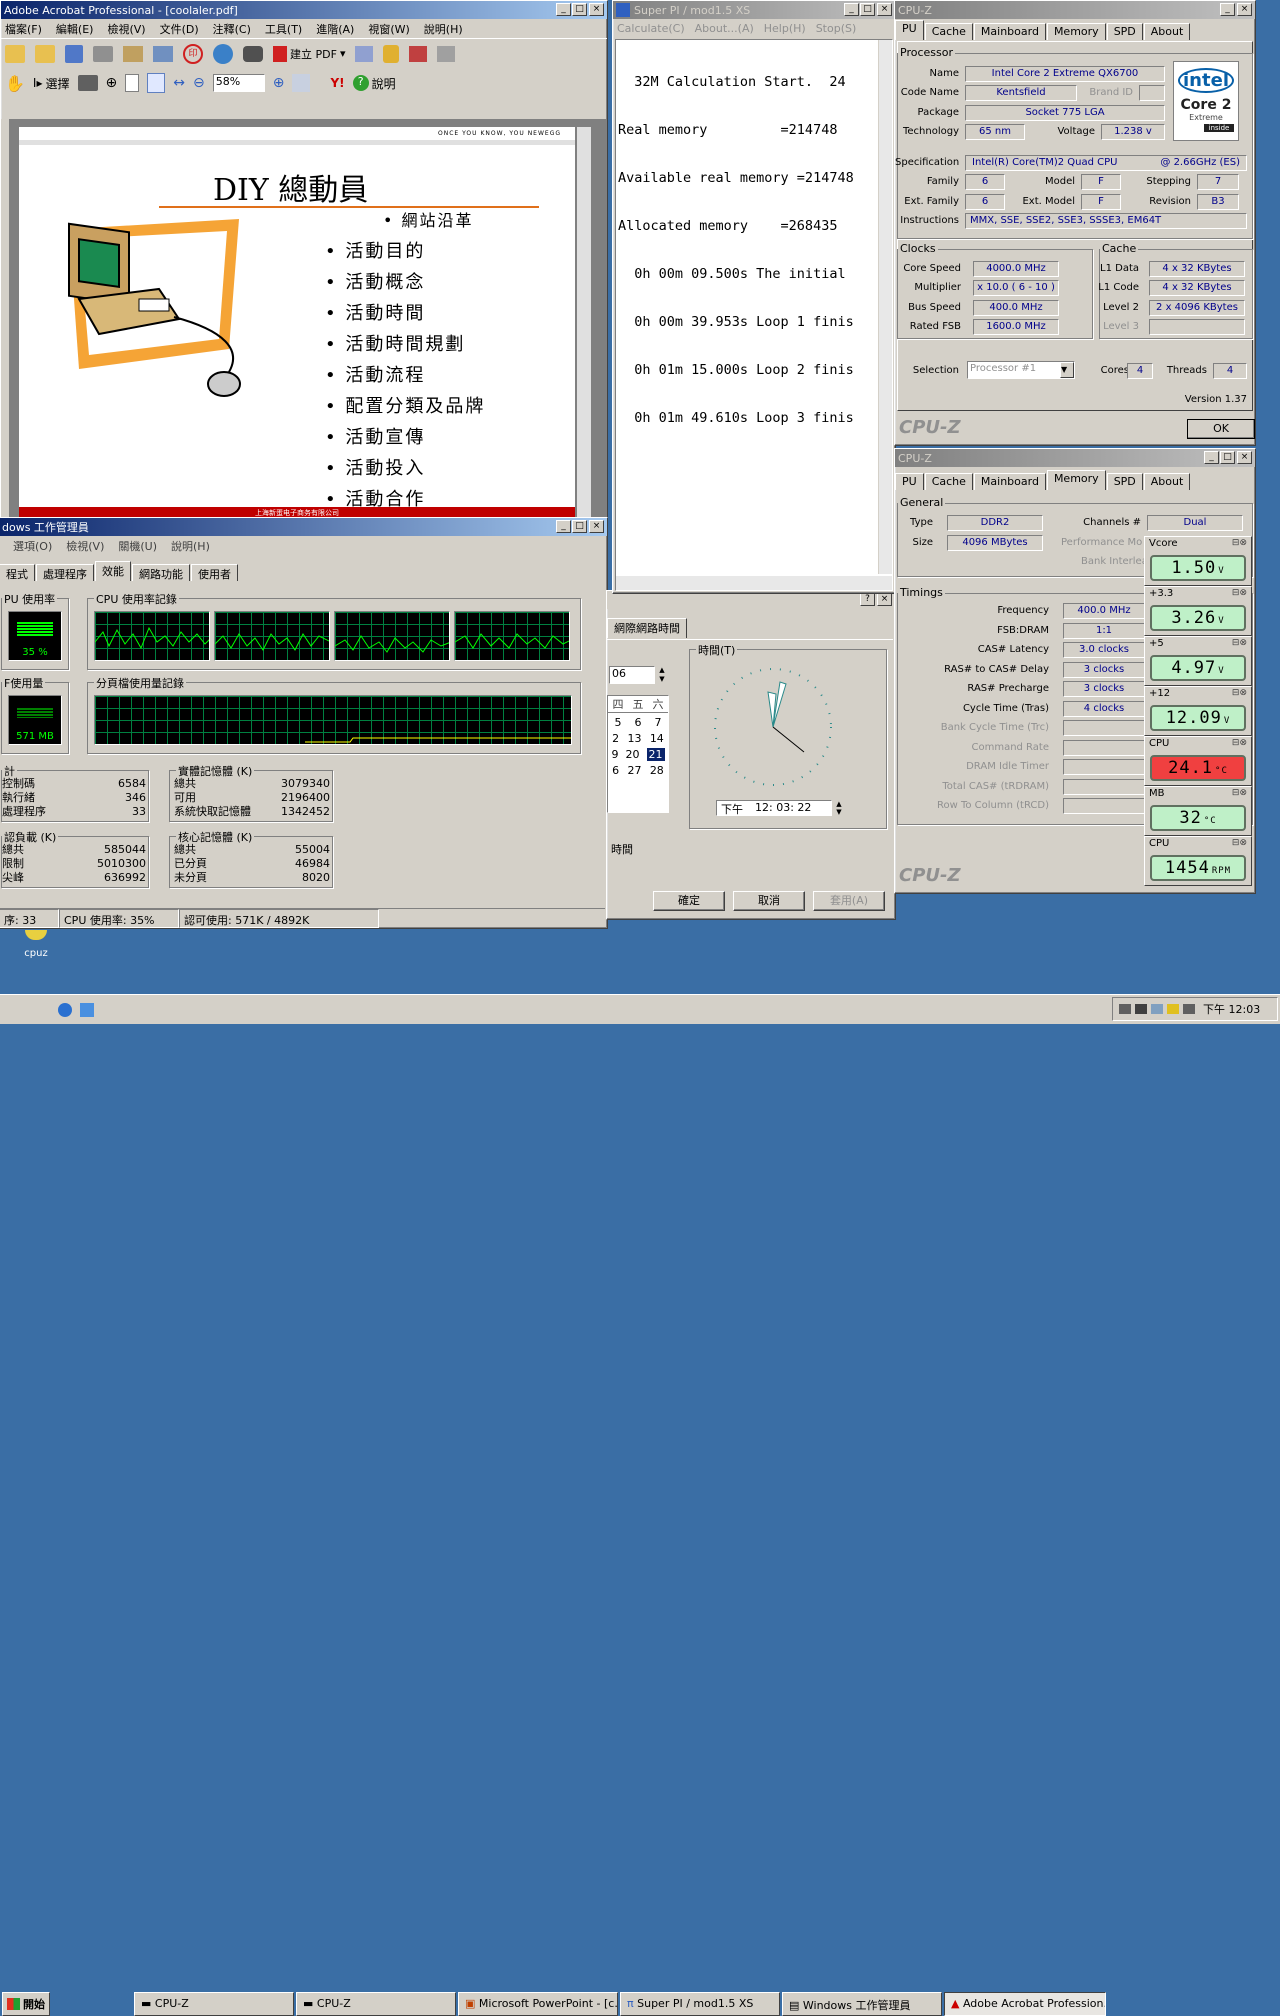 The height and width of the screenshot is (2016, 1280). I want to click on zoom-in-icon: ⊕, so click(112, 83).